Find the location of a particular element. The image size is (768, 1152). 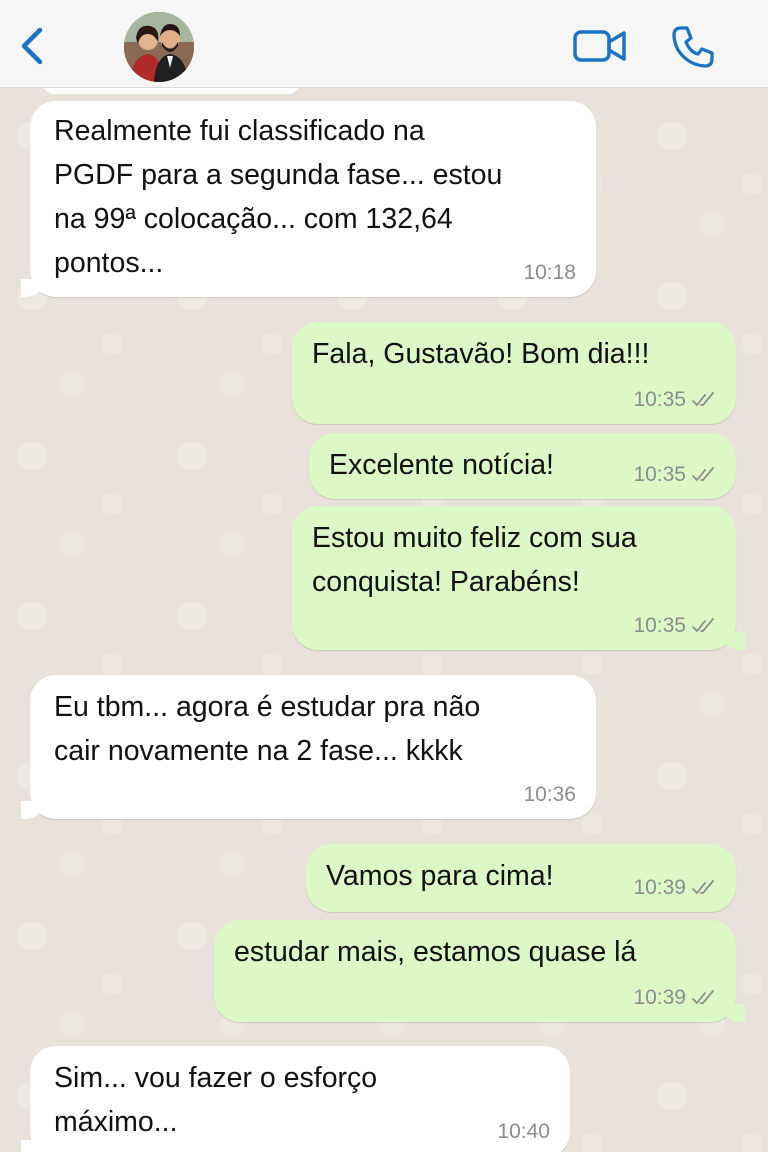

message-text: Vamos para cima! is located at coordinates (440, 876).